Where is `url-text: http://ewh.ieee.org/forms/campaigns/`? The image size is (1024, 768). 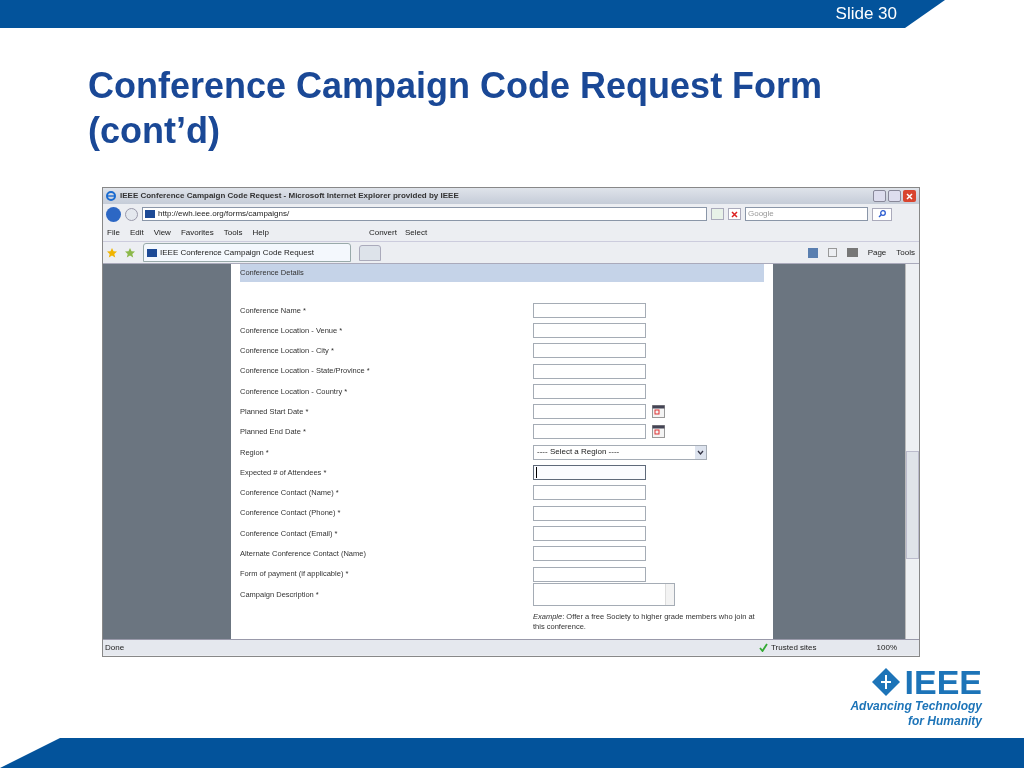 url-text: http://ewh.ieee.org/forms/campaigns/ is located at coordinates (224, 214).